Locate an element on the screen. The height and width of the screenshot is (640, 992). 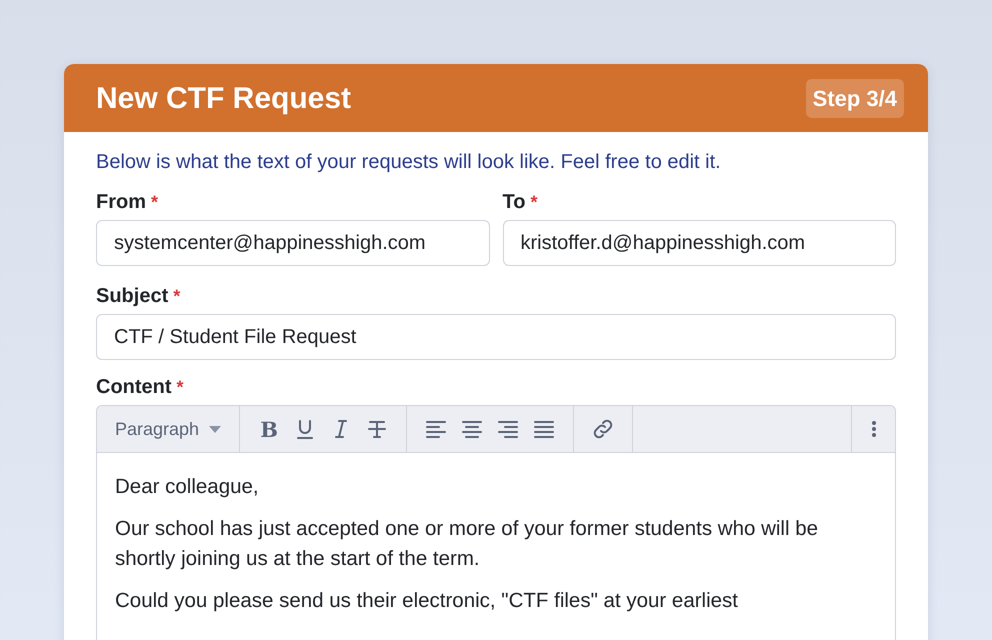
field-label: Content is located at coordinates (134, 387).